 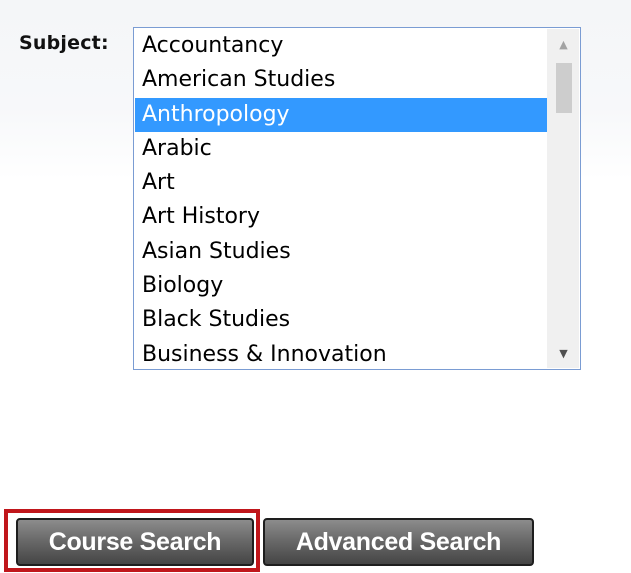 I want to click on subject-option-art-history: Art History, so click(x=341, y=217).